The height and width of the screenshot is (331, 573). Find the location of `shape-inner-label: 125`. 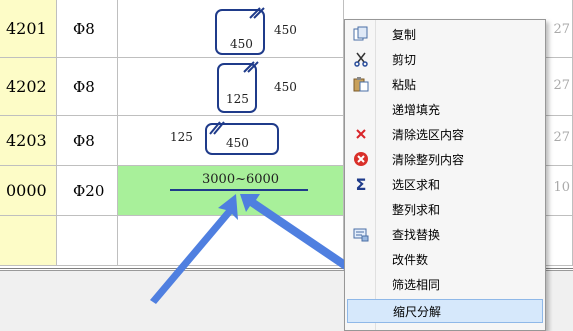

shape-inner-label: 125 is located at coordinates (237, 99).